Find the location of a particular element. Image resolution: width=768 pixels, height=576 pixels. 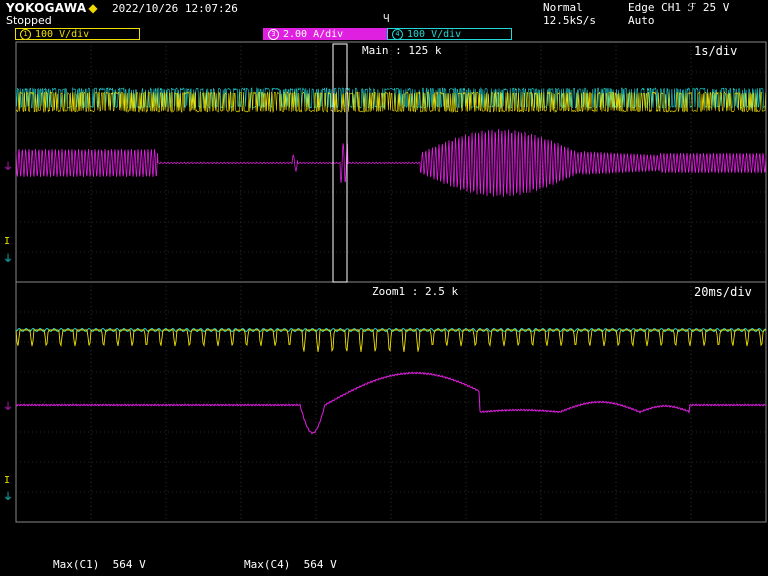

main-window-label: Main : 125 k is located at coordinates (402, 50).